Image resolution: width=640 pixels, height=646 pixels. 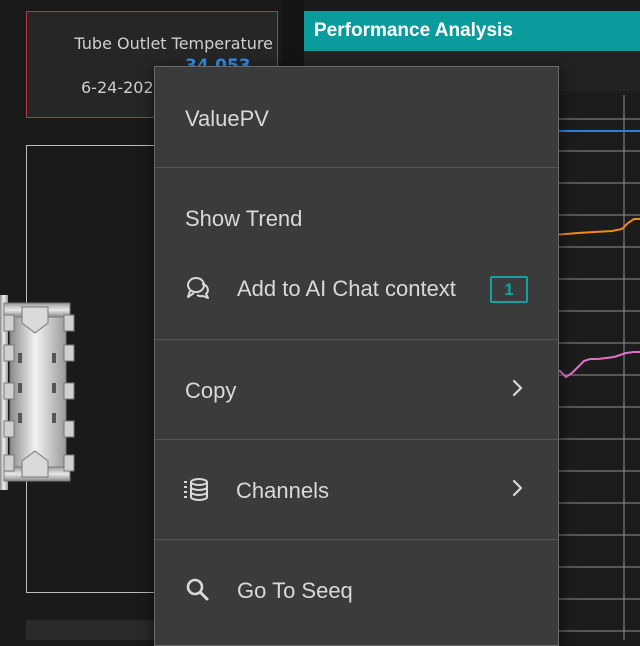 I want to click on bottom-tile, so click(x=96, y=630).